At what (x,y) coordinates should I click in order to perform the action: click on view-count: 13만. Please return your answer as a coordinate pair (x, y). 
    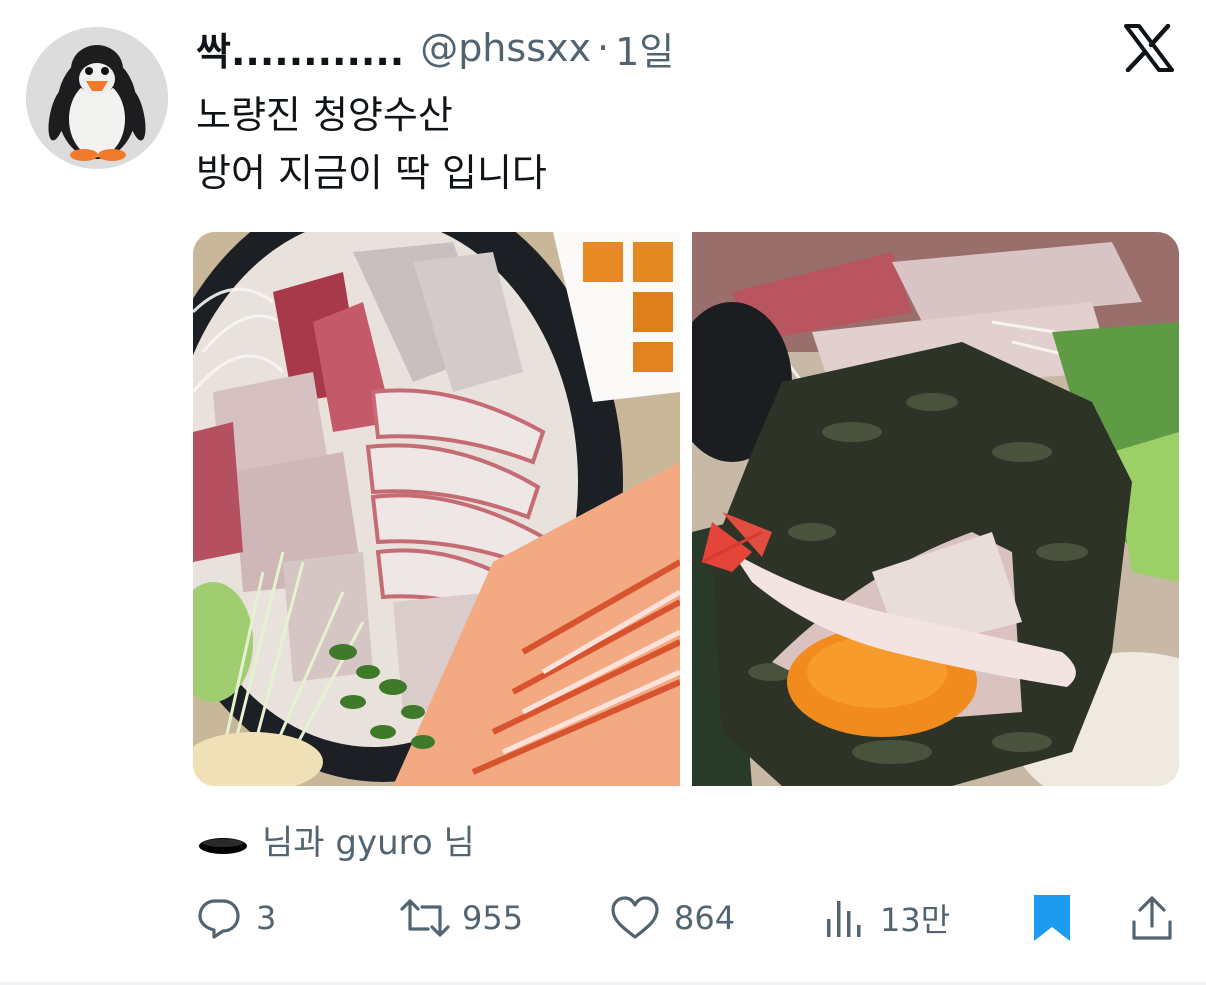
    Looking at the image, I should click on (915, 920).